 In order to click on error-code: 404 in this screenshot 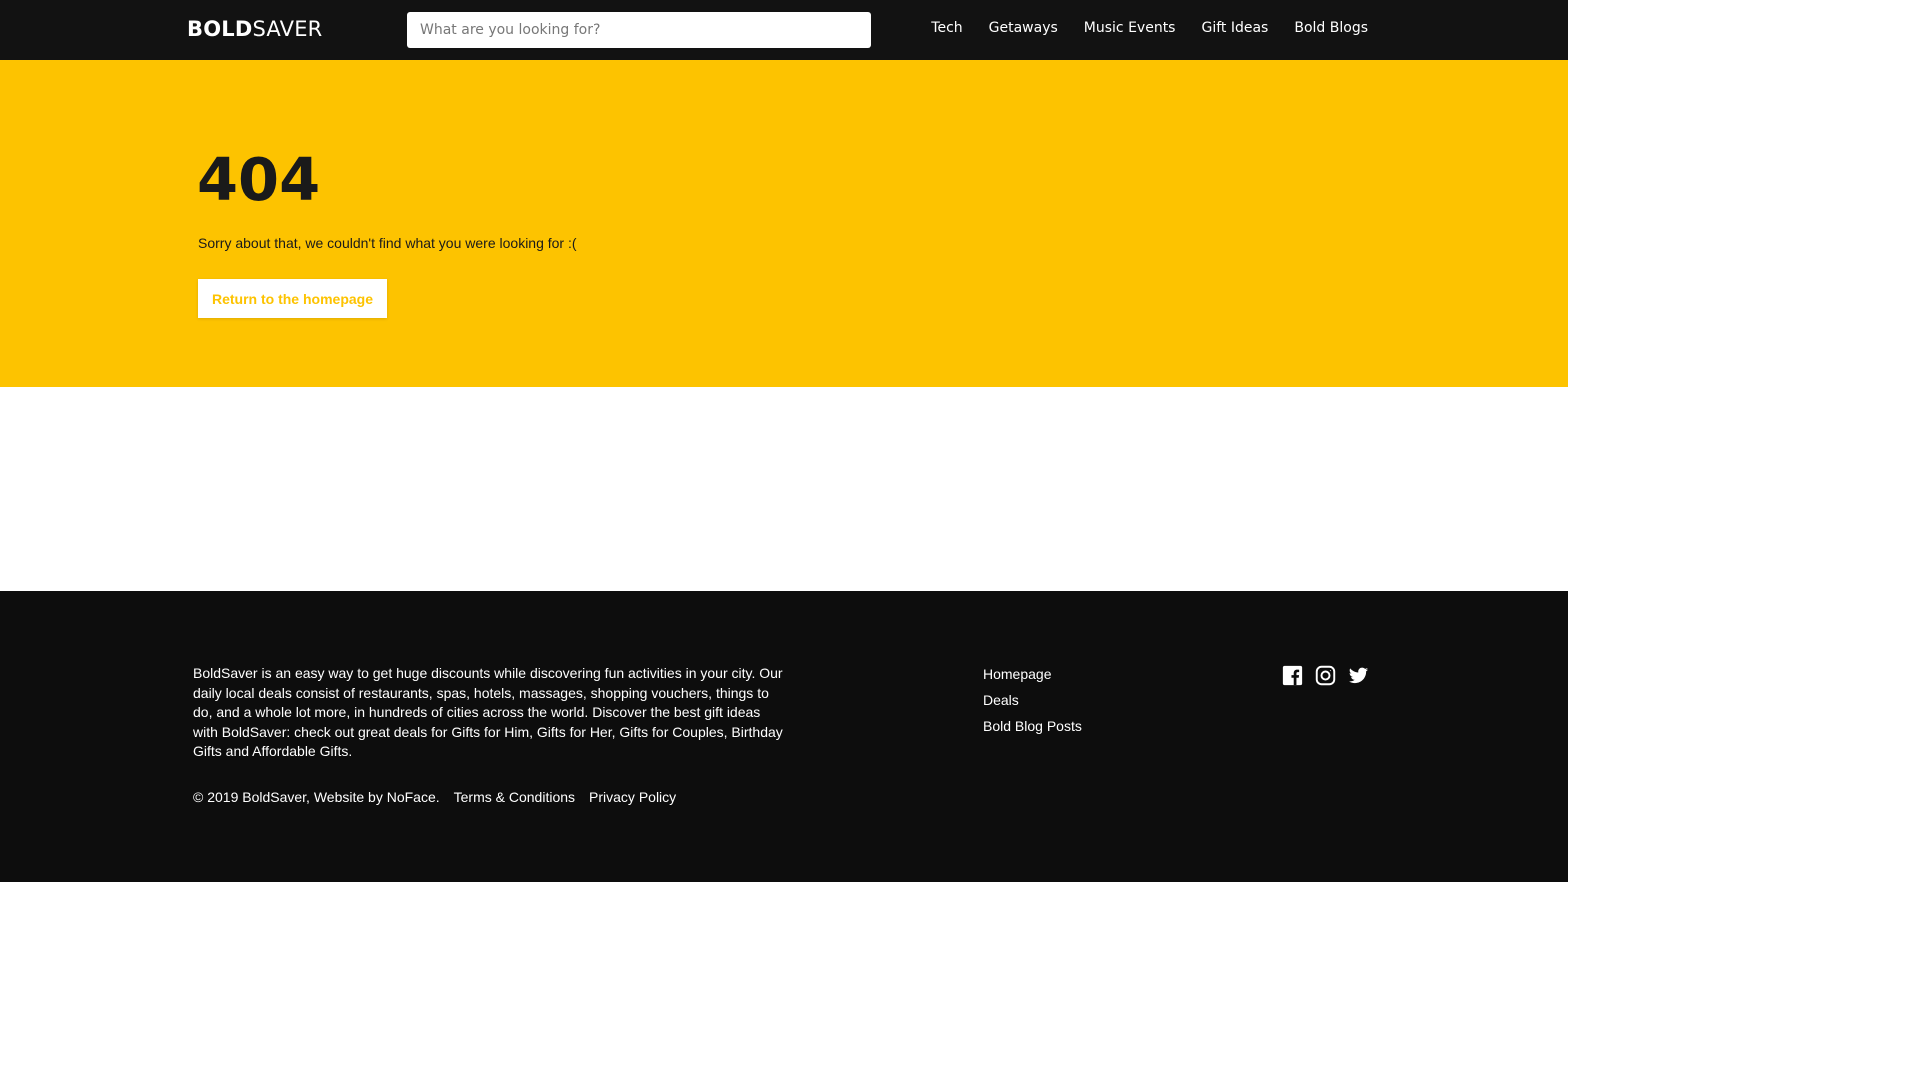, I will do `click(259, 179)`.